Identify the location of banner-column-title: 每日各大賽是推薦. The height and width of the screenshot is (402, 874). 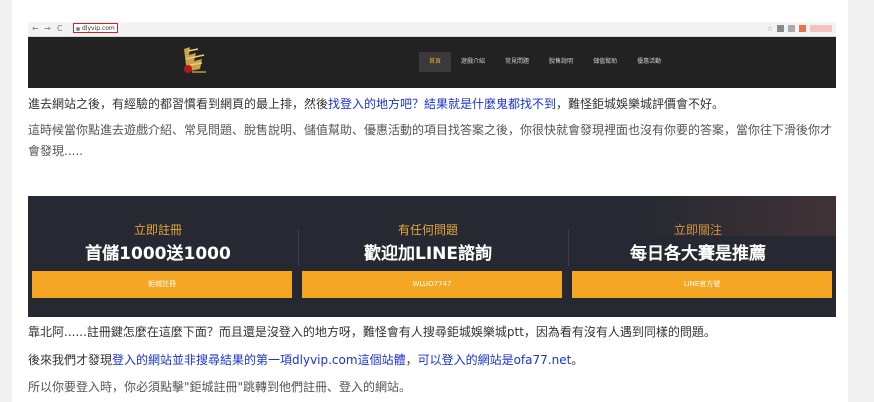
(698, 254).